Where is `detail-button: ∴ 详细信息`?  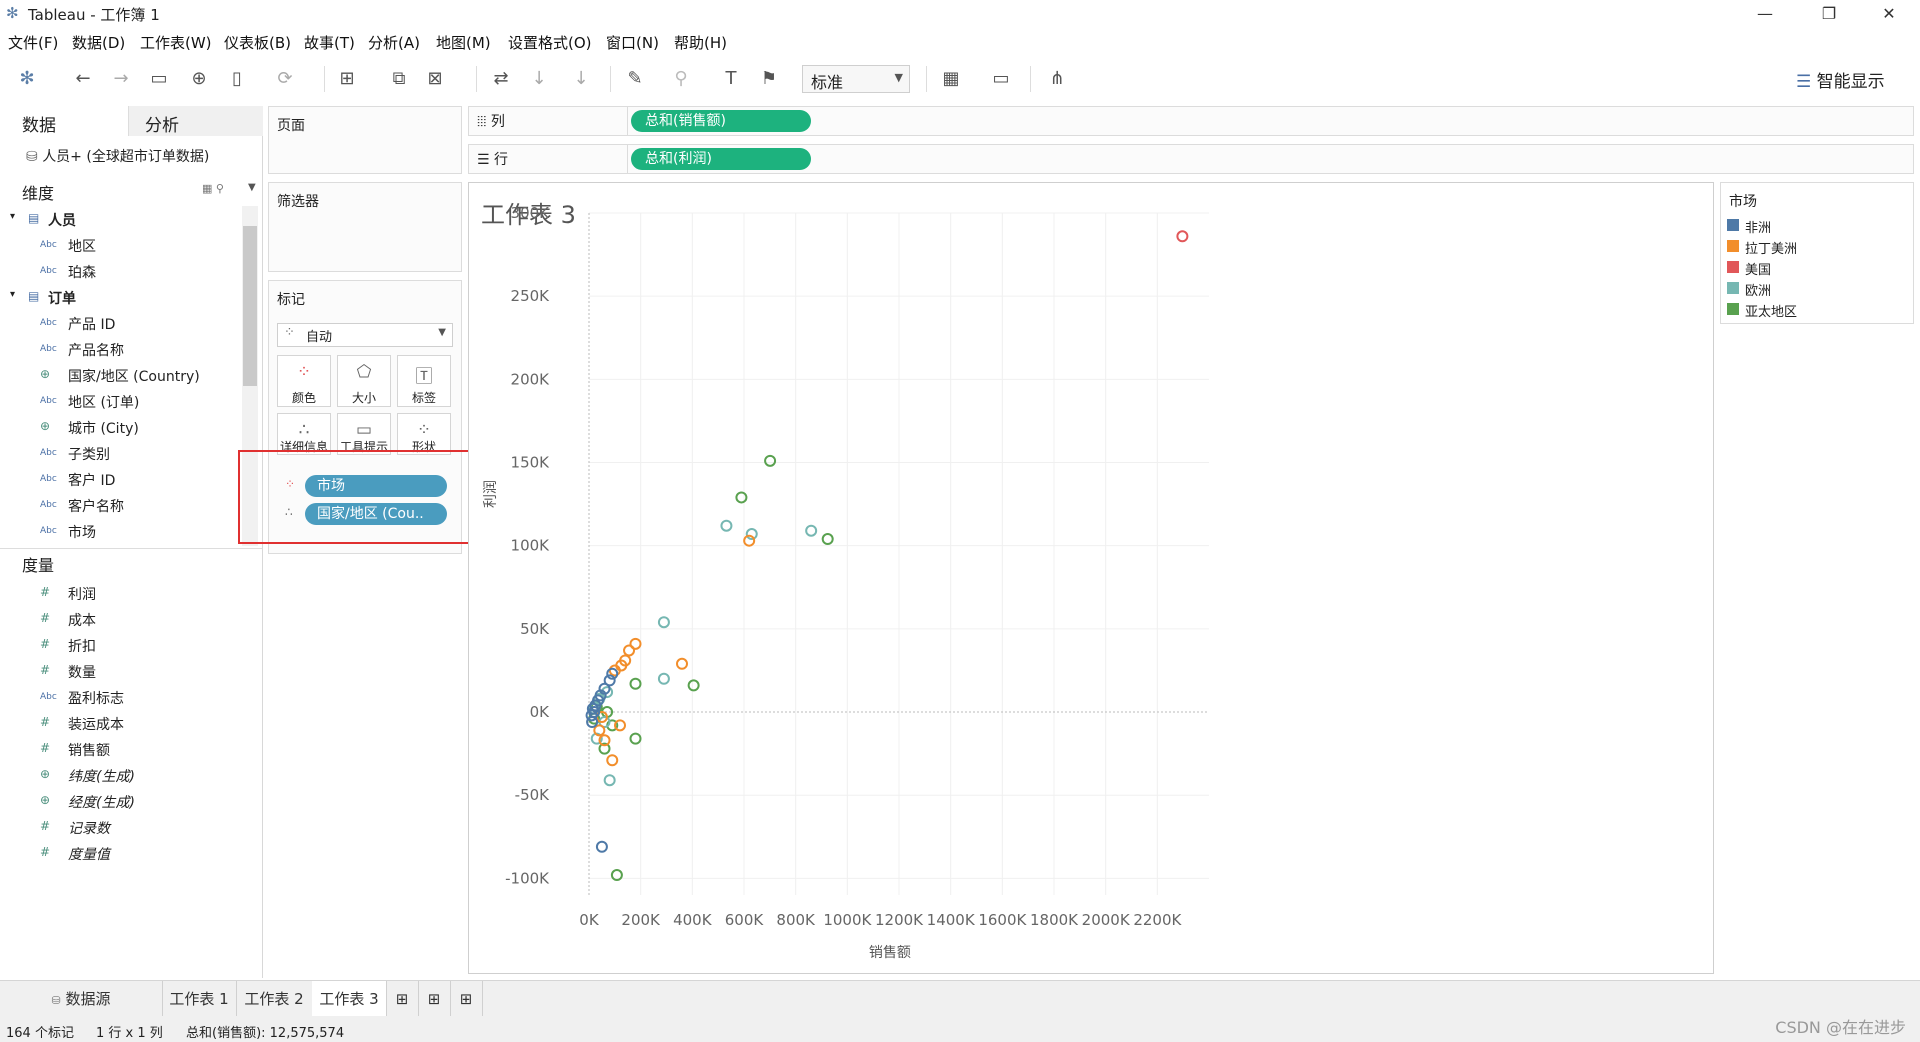 detail-button: ∴ 详细信息 is located at coordinates (304, 434).